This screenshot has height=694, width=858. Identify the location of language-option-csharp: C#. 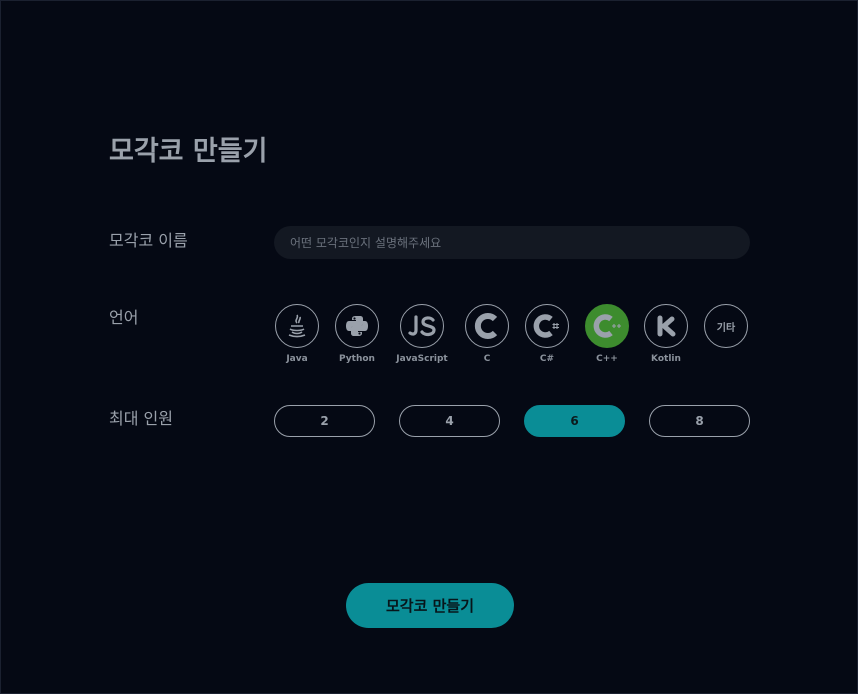
(547, 334).